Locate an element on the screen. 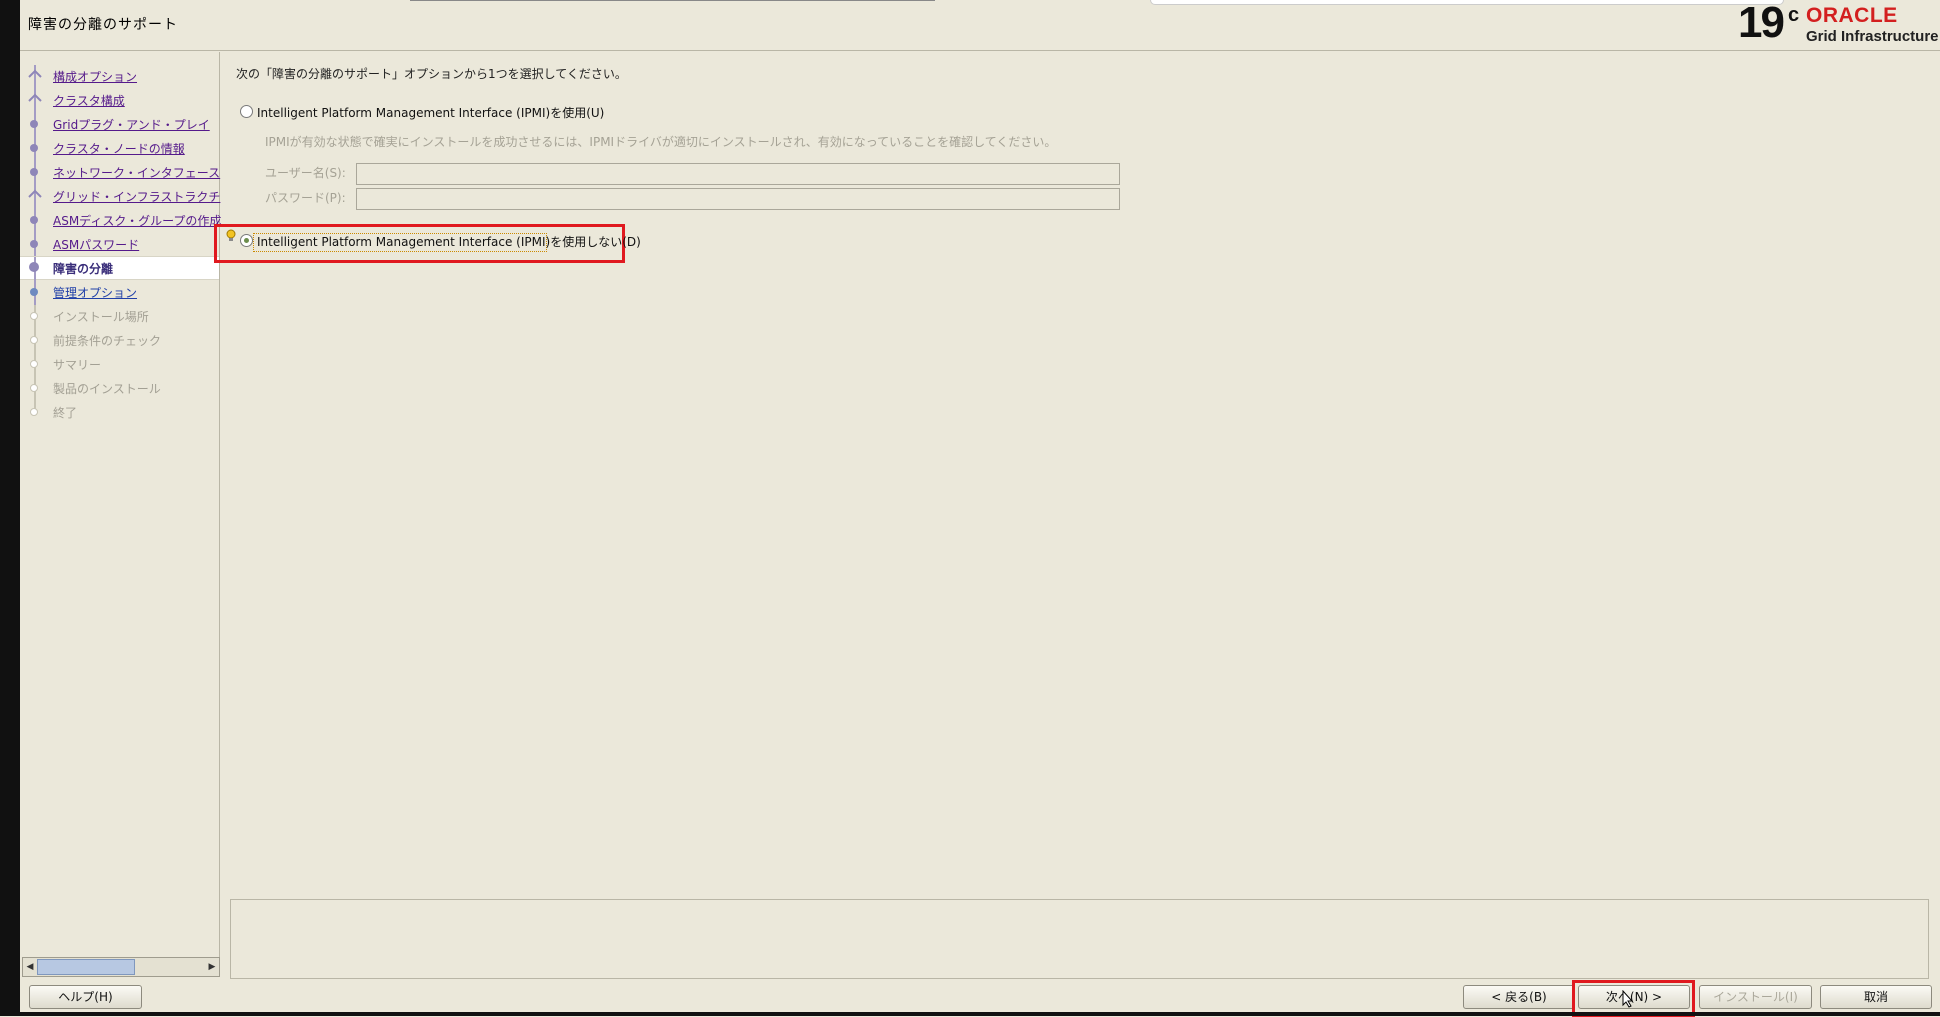 The image size is (1940, 1017). left-edge is located at coordinates (10, 508).